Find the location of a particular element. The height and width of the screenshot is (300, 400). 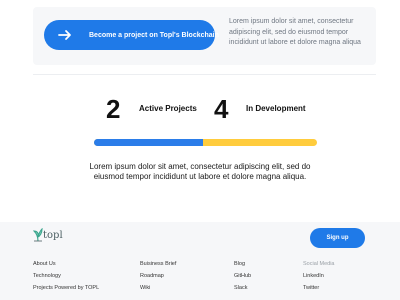

footer-link-blog: Blog is located at coordinates (242, 267).